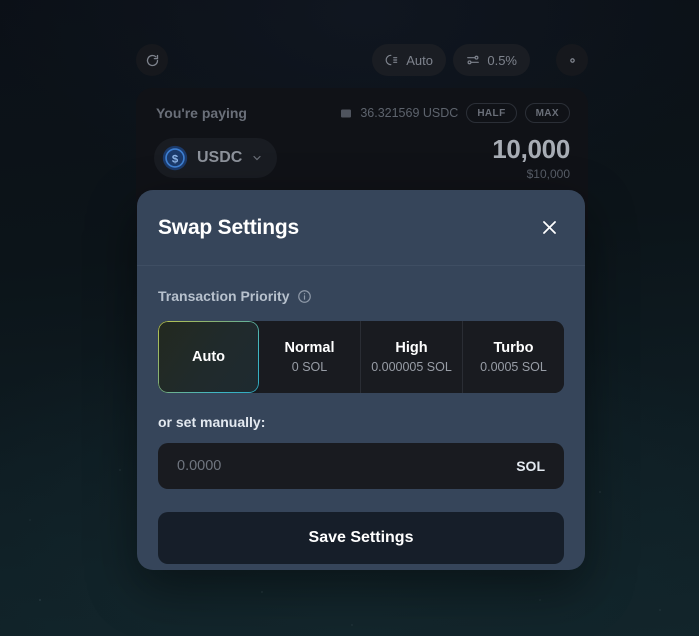 This screenshot has width=699, height=636. What do you see at coordinates (411, 367) in the screenshot?
I see `priority-option-fee: 0.000005 SOL` at bounding box center [411, 367].